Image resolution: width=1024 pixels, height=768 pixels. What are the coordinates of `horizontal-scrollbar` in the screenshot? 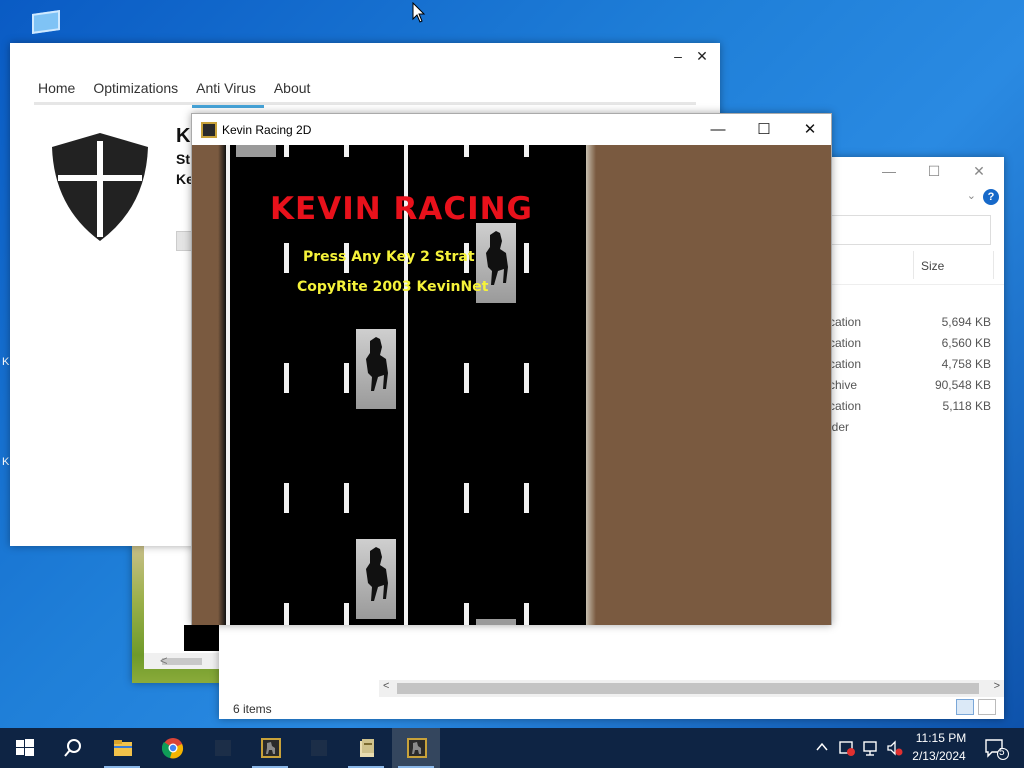 It's located at (182, 661).